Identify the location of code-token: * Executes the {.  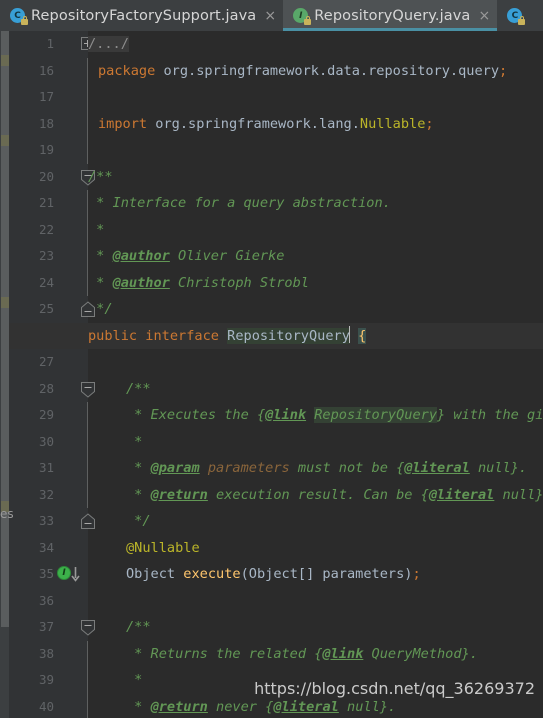
(196, 415).